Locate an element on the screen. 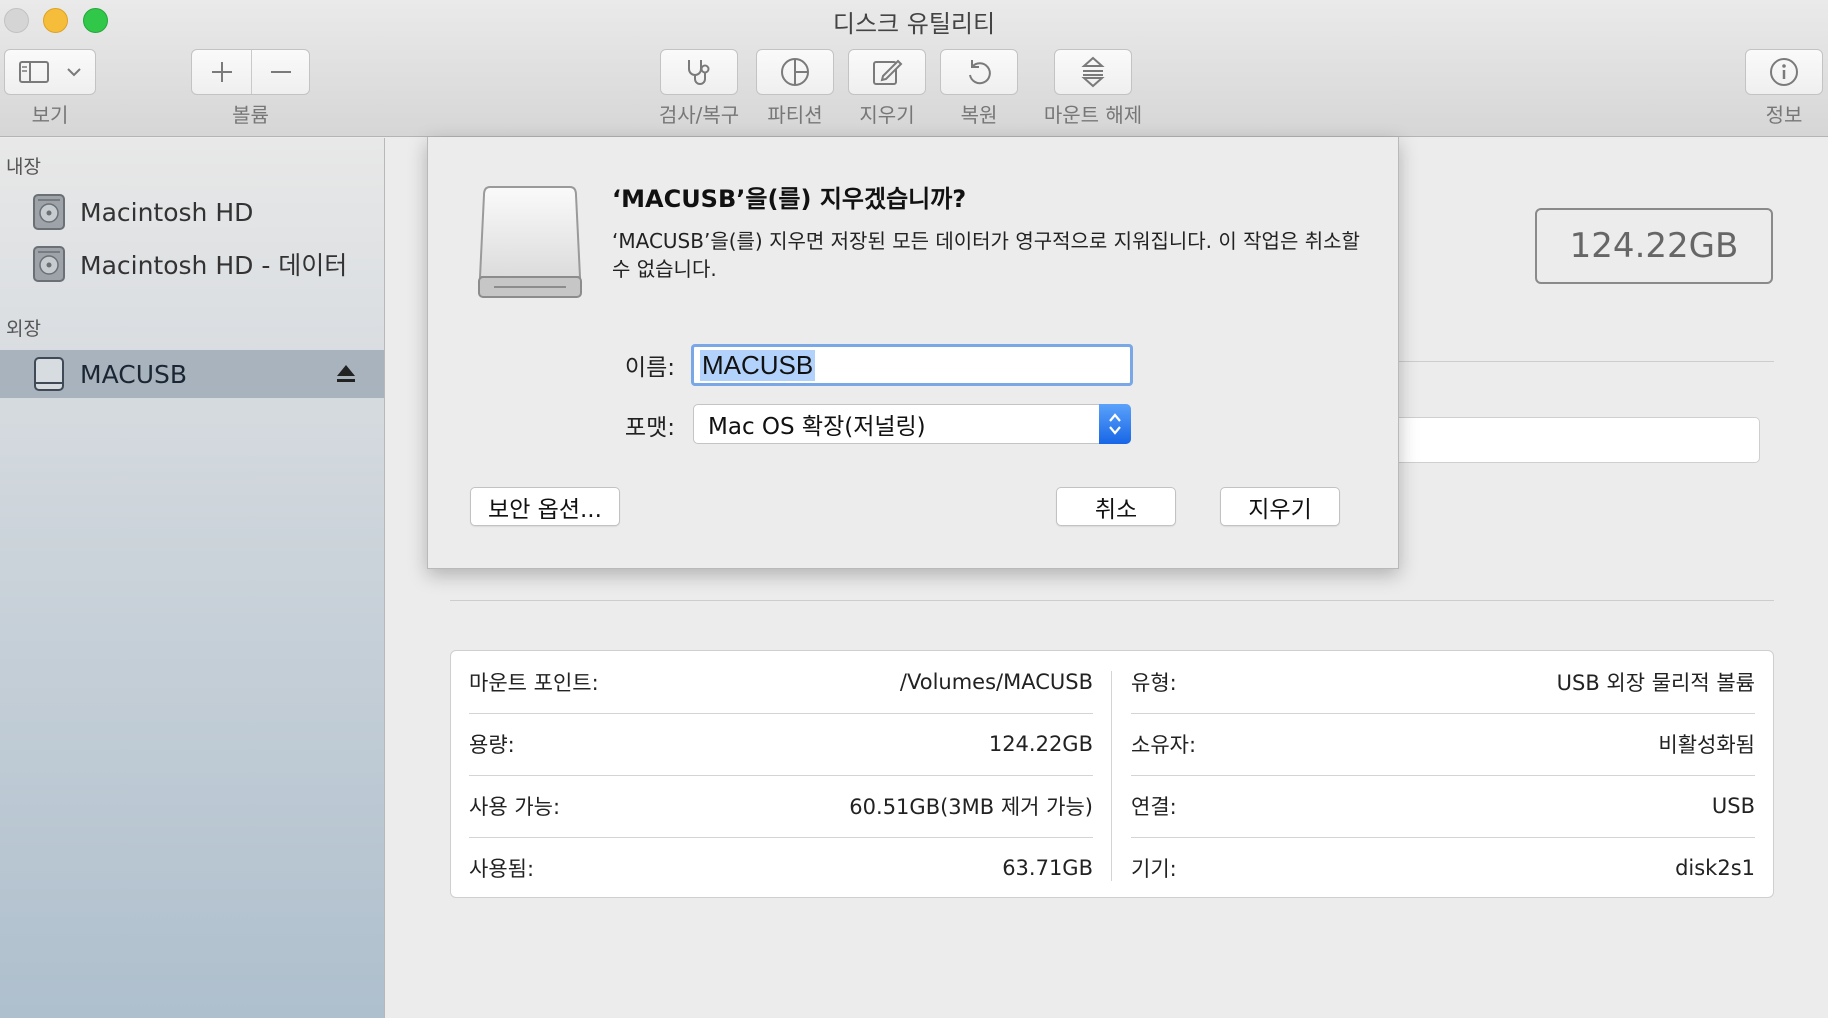 Image resolution: width=1828 pixels, height=1018 pixels. plus-icon is located at coordinates (221, 72).